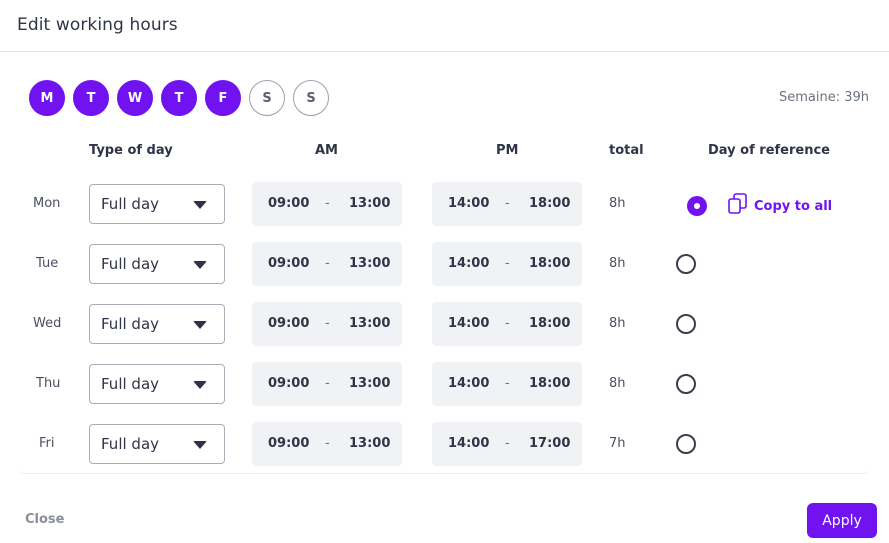  Describe the element at coordinates (507, 150) in the screenshot. I see `column-header-pm: PM` at that location.